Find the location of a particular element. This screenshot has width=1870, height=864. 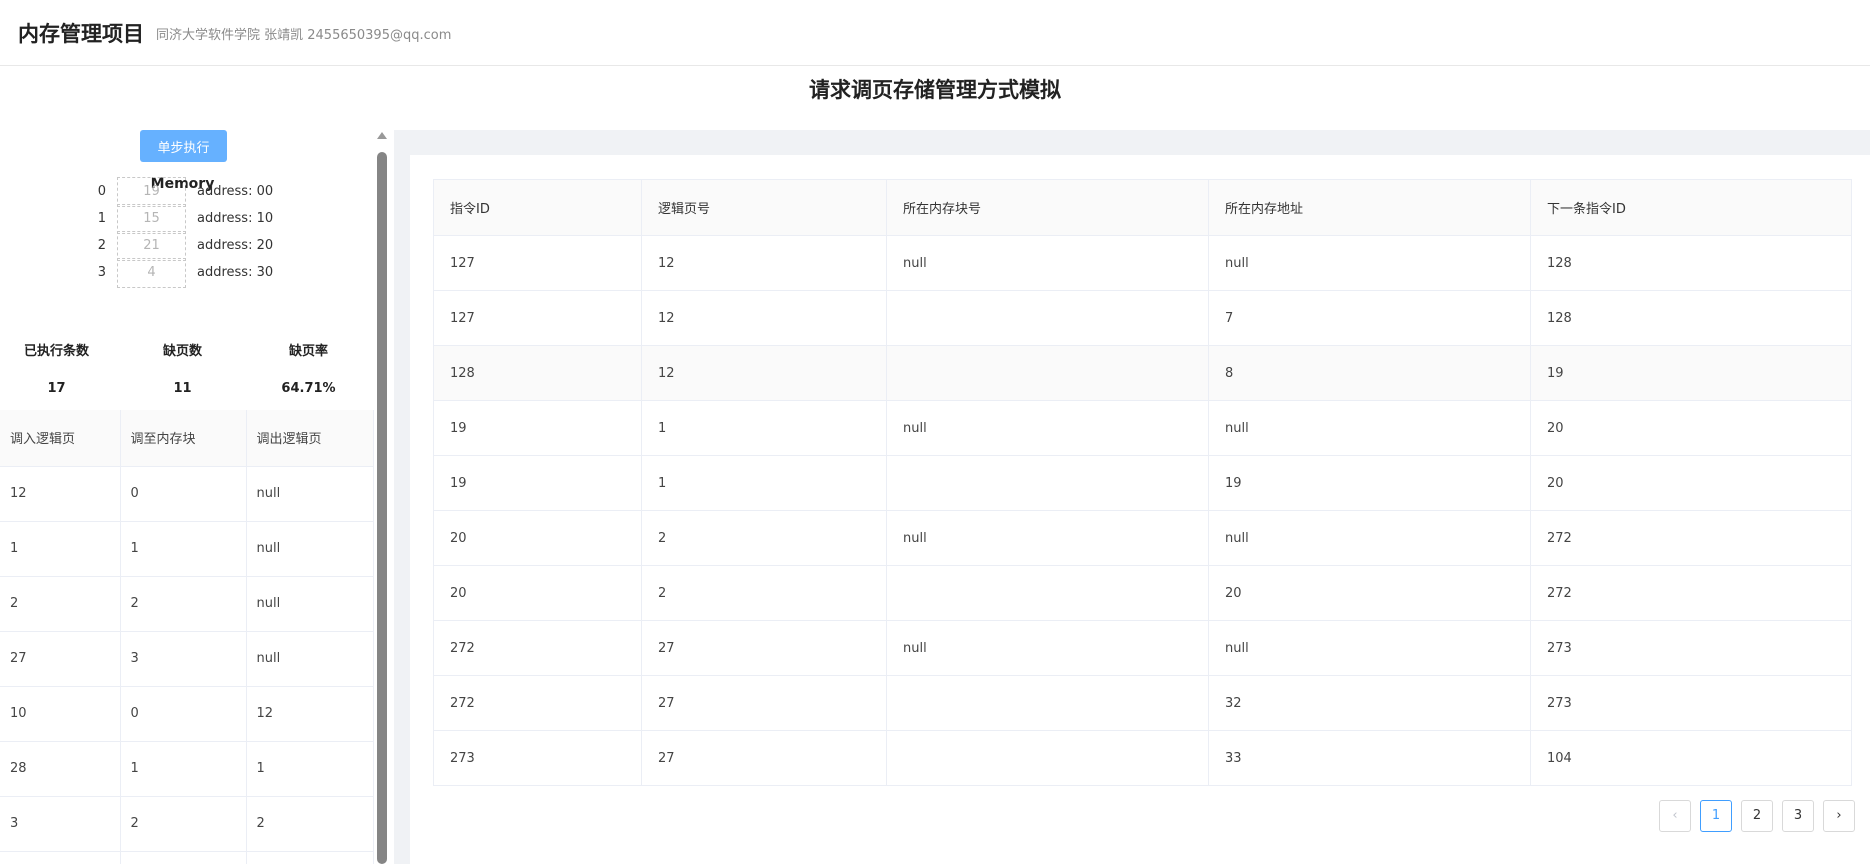

memory-block-row: 3 4 address: 30 is located at coordinates (182, 273).